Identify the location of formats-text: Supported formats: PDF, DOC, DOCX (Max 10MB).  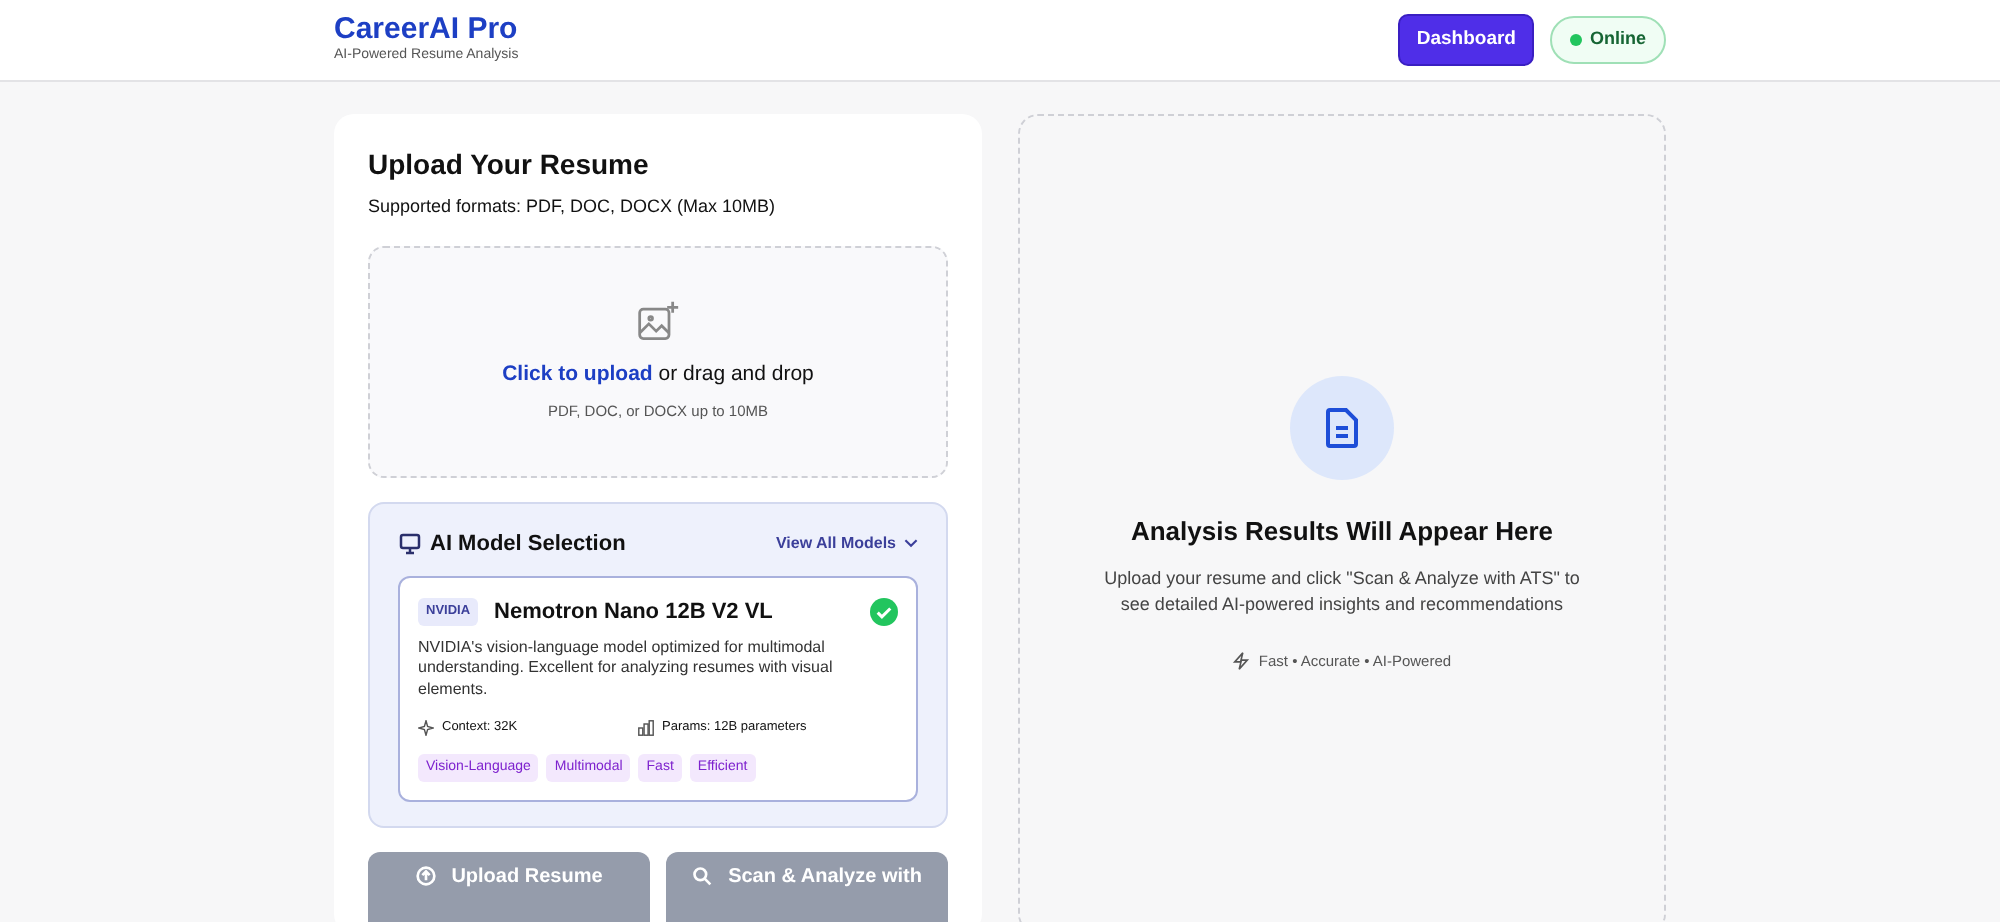
(573, 207).